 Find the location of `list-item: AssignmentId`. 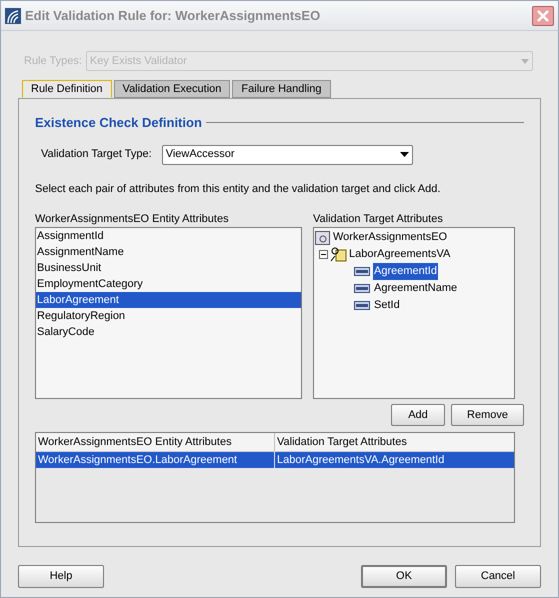

list-item: AssignmentId is located at coordinates (168, 236).